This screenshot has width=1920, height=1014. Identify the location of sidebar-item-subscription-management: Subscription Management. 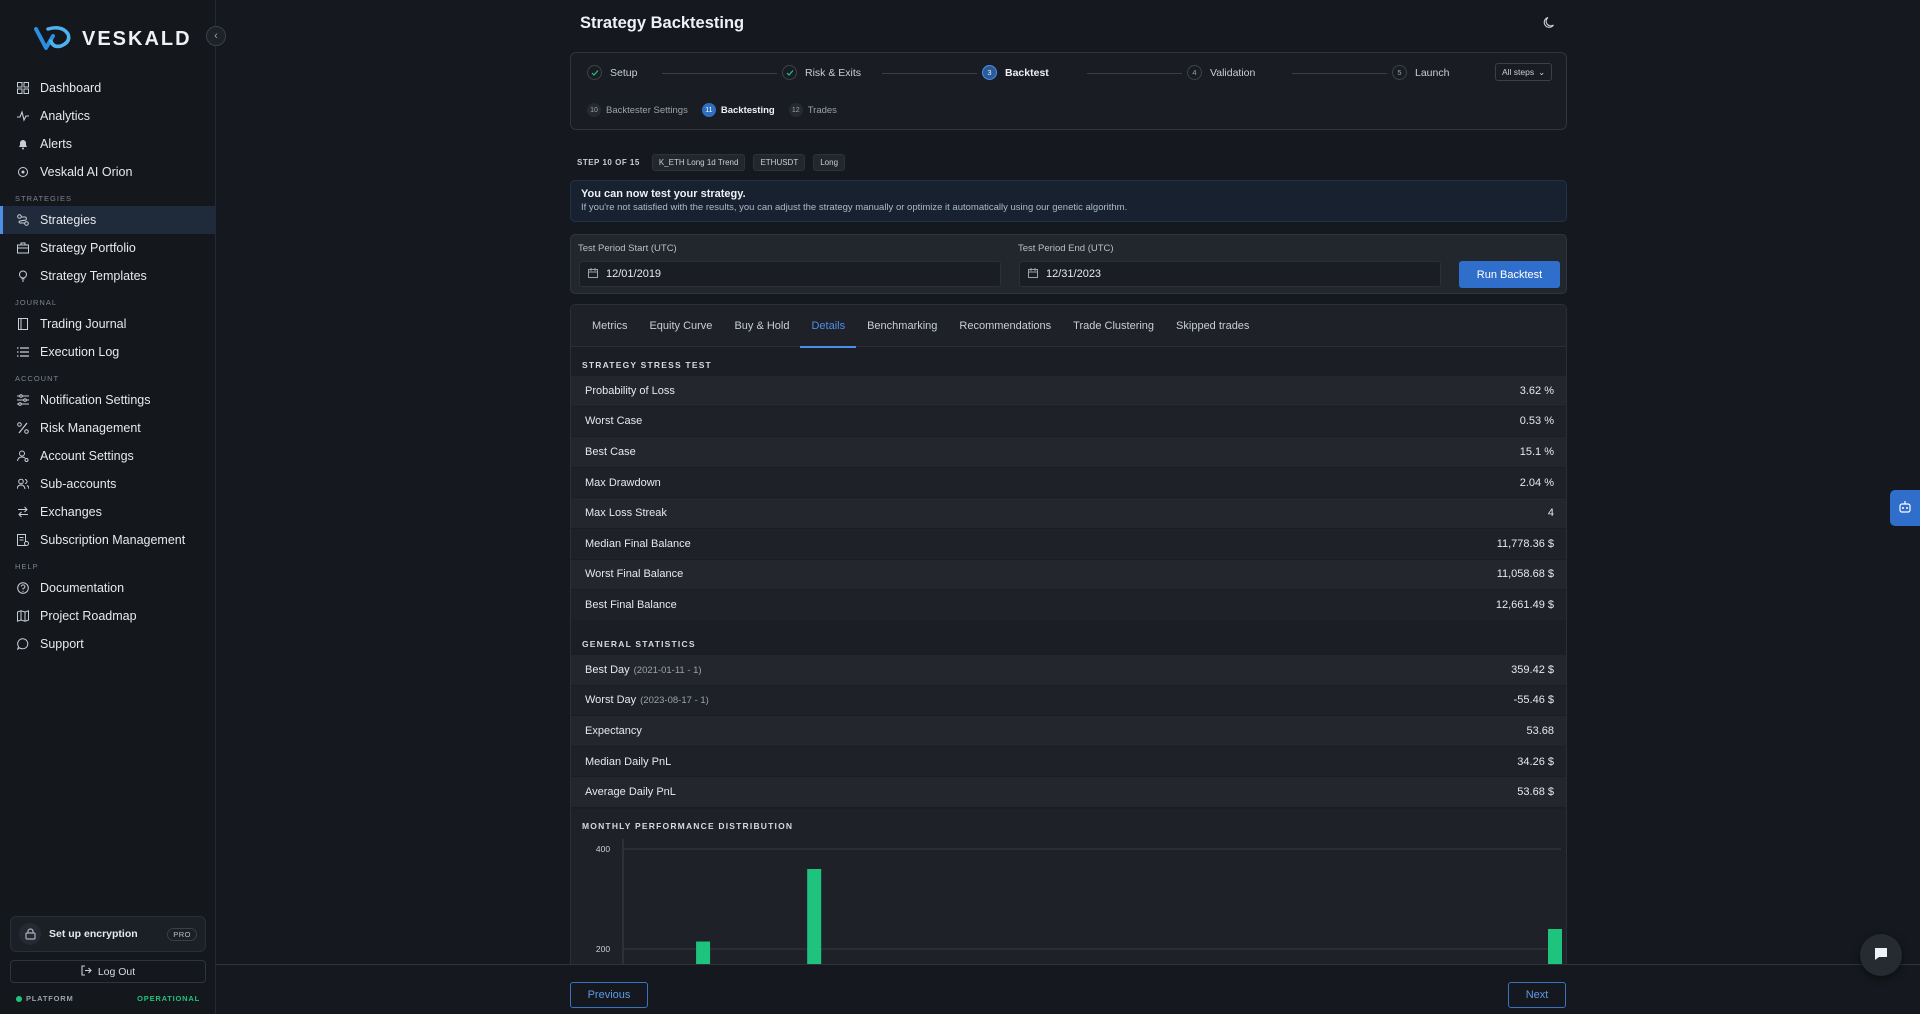
(108, 540).